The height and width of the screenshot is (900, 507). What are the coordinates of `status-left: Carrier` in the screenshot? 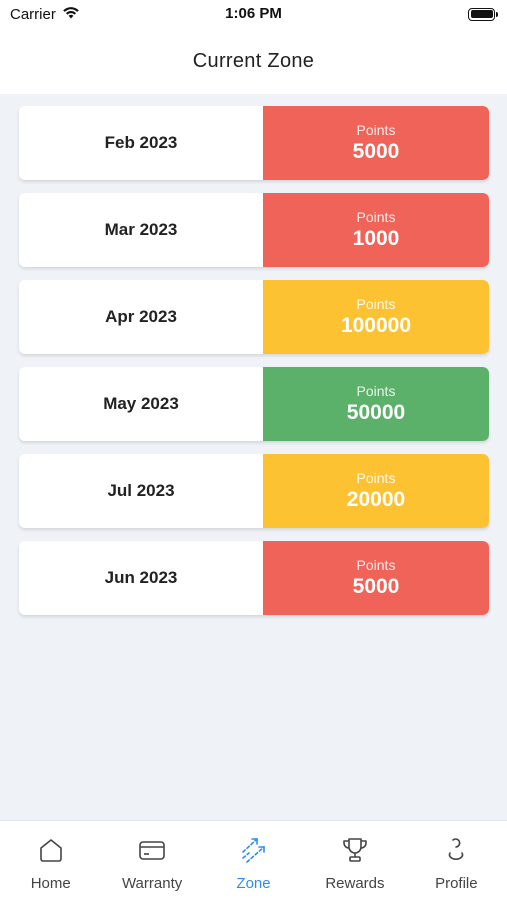 It's located at (45, 14).